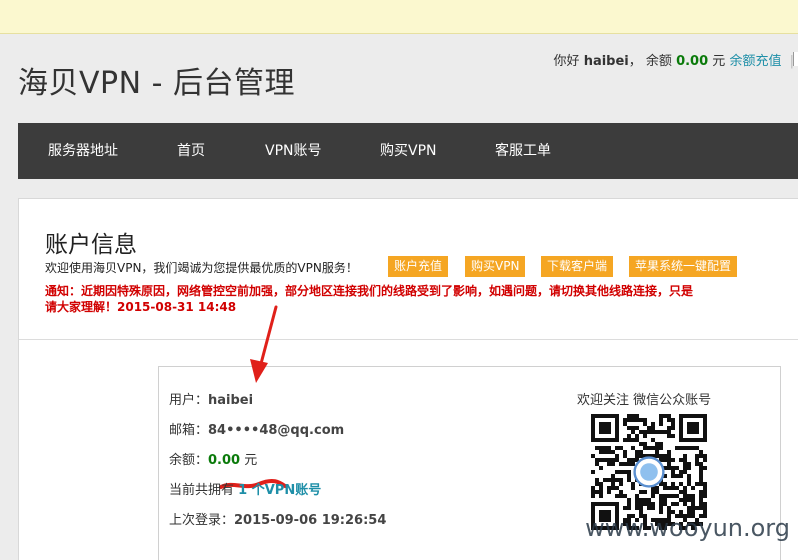 The width and height of the screenshot is (798, 560). Describe the element at coordinates (755, 61) in the screenshot. I see `recharge-link: 余额充值` at that location.